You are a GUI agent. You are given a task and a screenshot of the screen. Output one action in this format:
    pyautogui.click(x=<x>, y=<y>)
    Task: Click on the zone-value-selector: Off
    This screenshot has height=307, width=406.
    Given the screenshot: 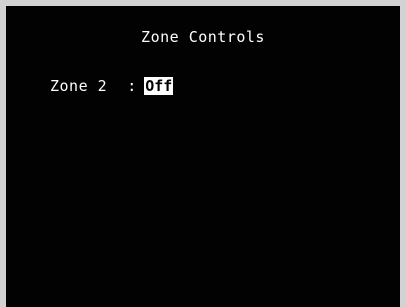 What is the action you would take?
    pyautogui.click(x=159, y=86)
    